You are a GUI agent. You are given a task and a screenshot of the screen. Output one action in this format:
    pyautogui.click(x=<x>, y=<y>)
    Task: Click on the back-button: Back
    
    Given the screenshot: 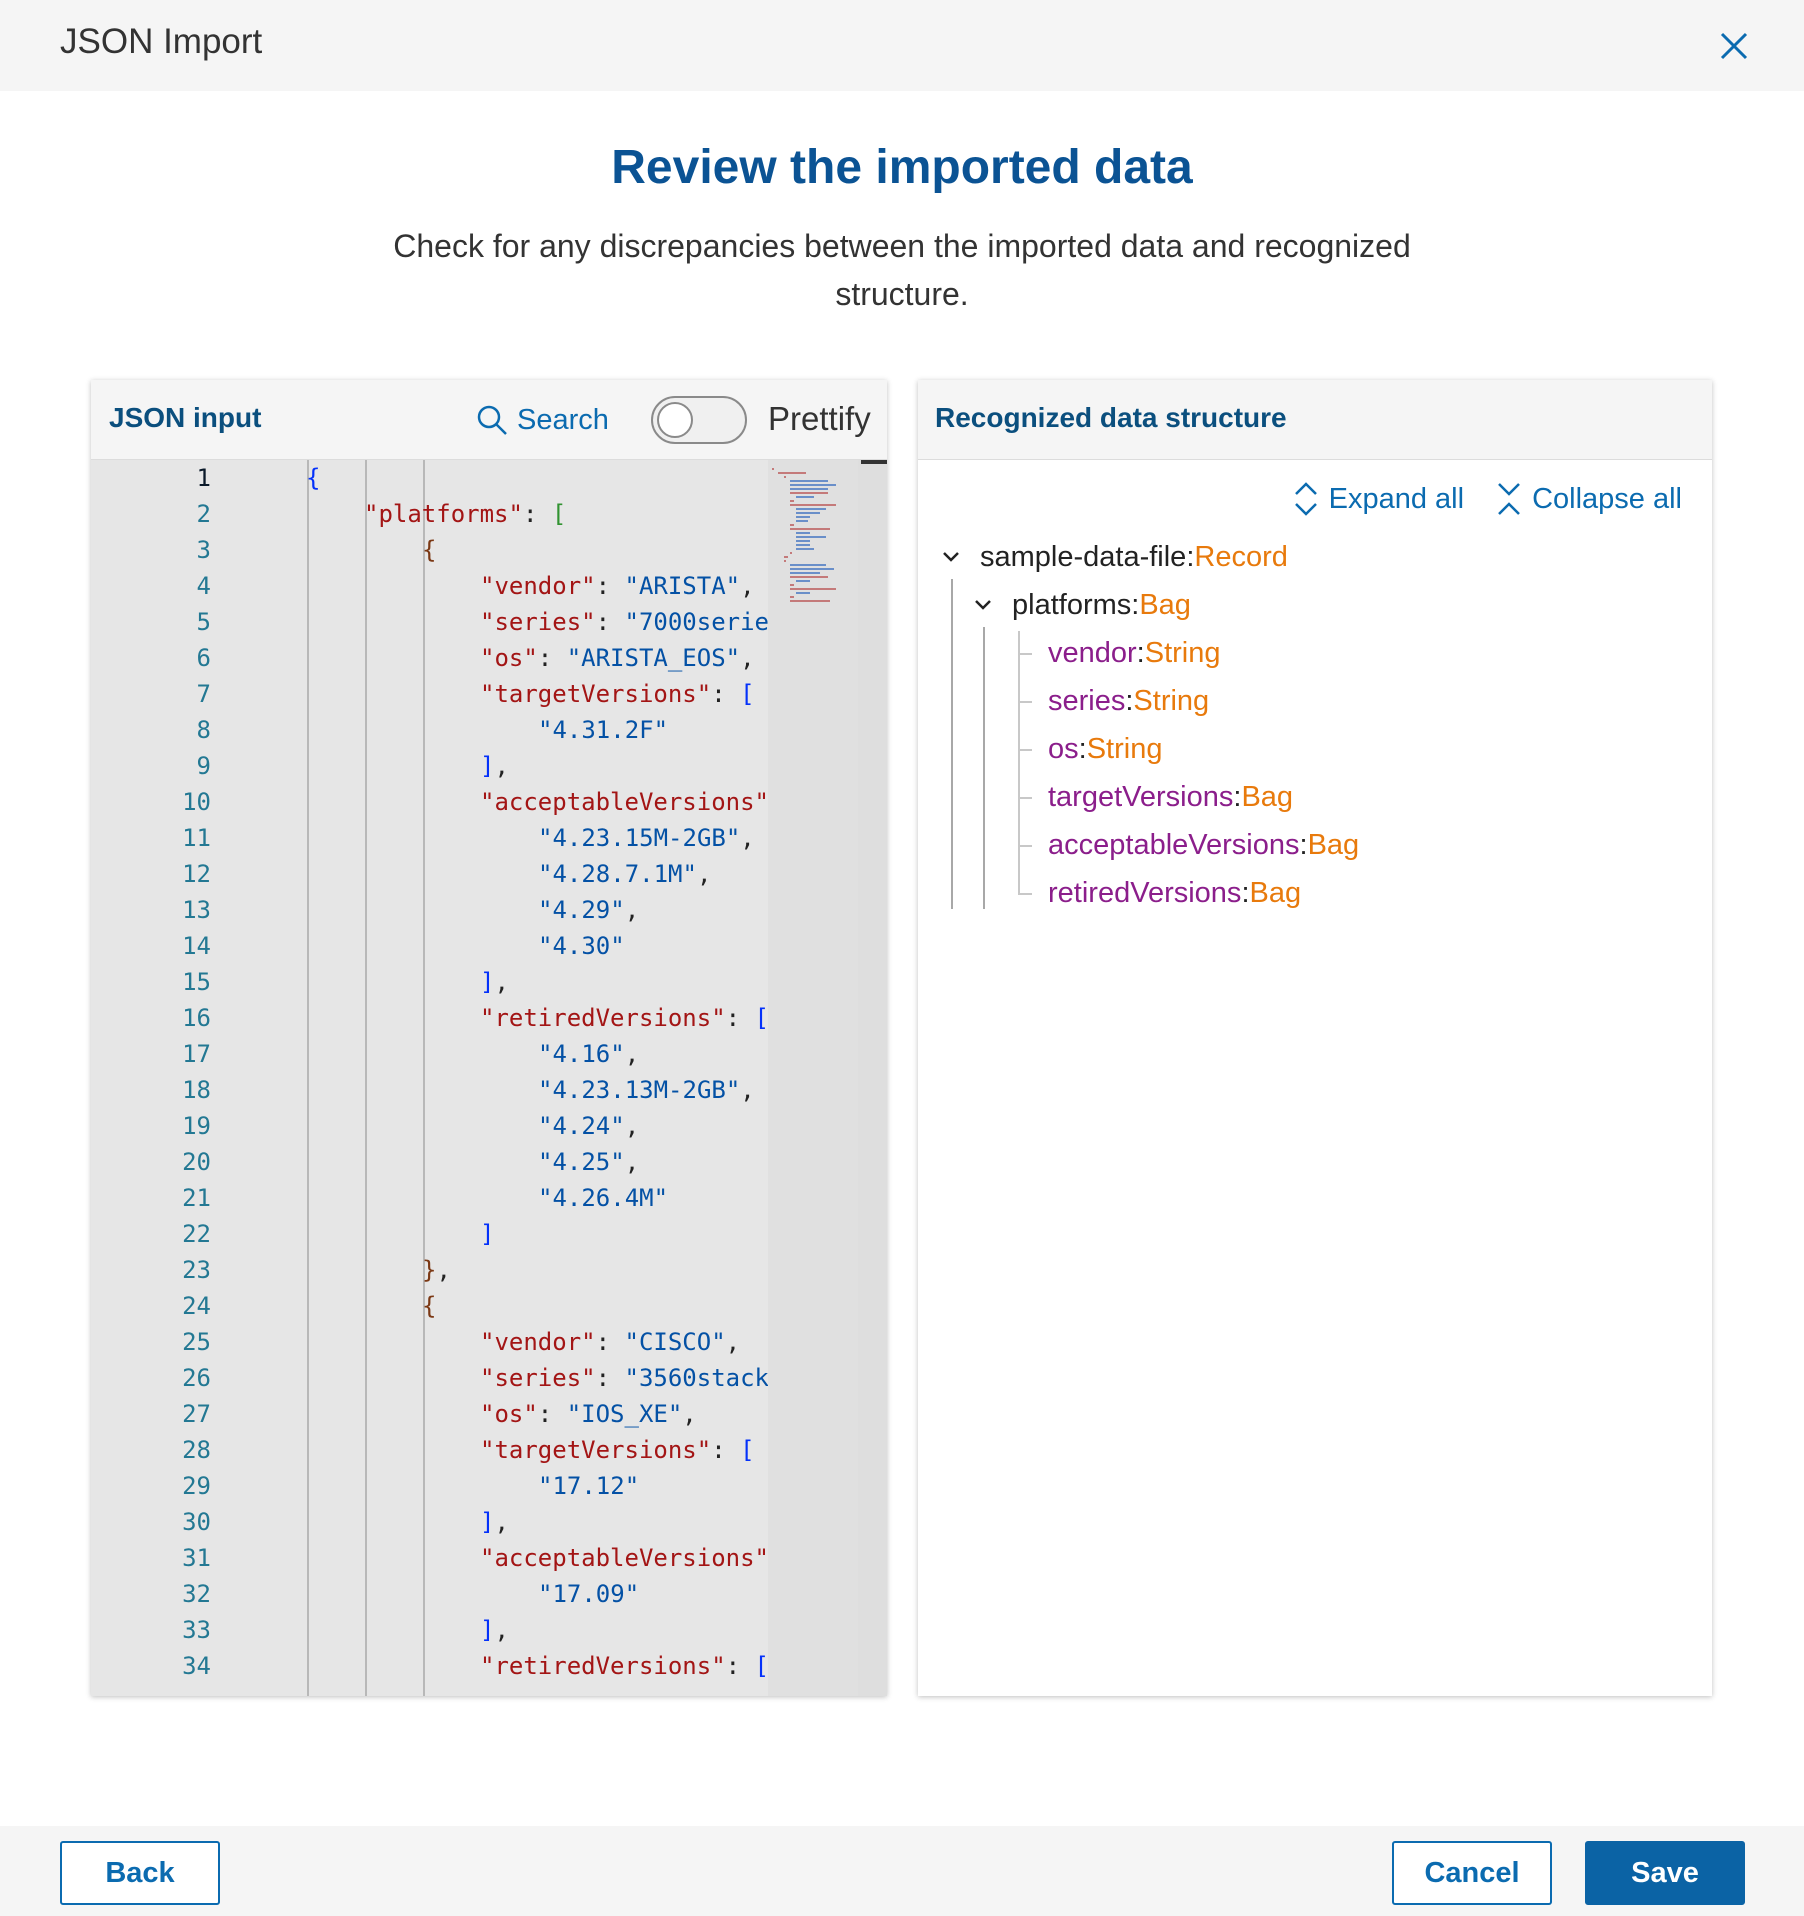 What is the action you would take?
    pyautogui.click(x=140, y=1873)
    